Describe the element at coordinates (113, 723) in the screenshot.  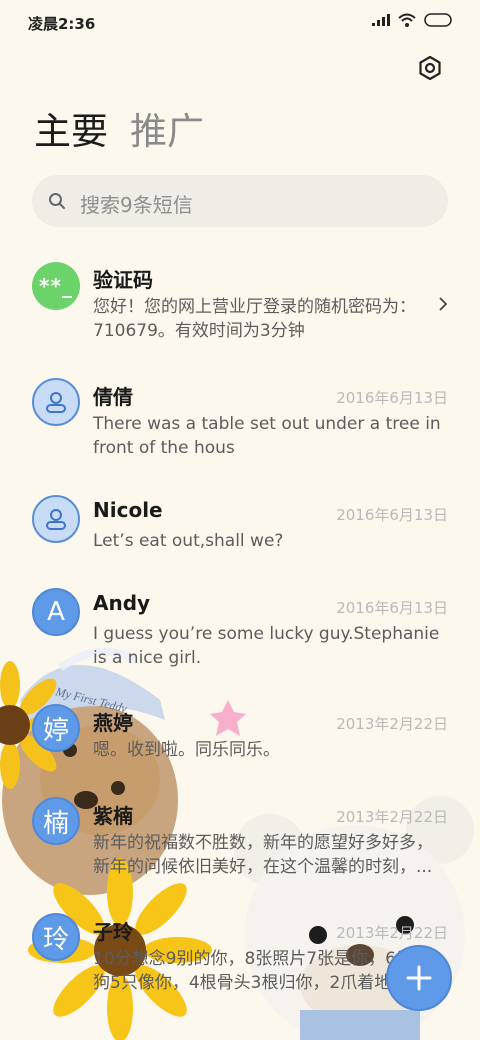
I see `sender-name: 燕婷` at that location.